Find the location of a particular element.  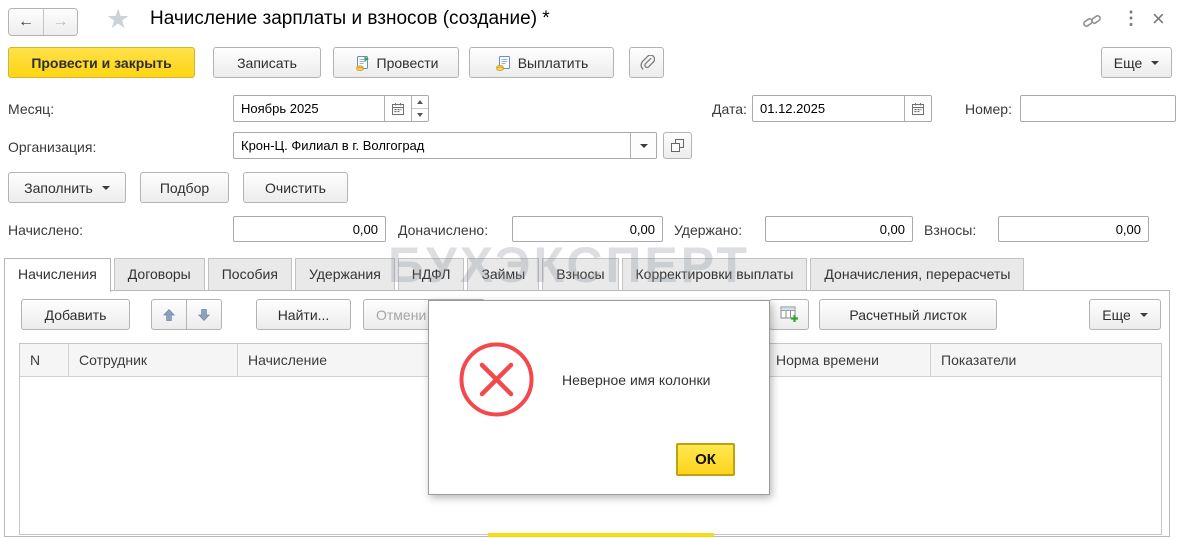

menu-dots-icon: ⋮ is located at coordinates (1131, 18).